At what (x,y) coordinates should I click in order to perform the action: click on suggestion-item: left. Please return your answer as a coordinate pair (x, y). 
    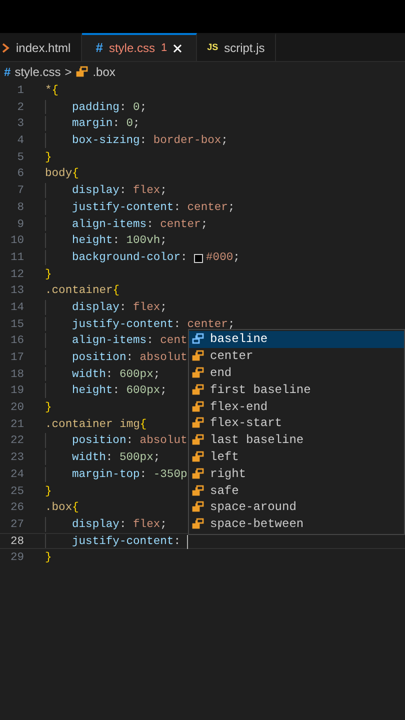
    Looking at the image, I should click on (296, 457).